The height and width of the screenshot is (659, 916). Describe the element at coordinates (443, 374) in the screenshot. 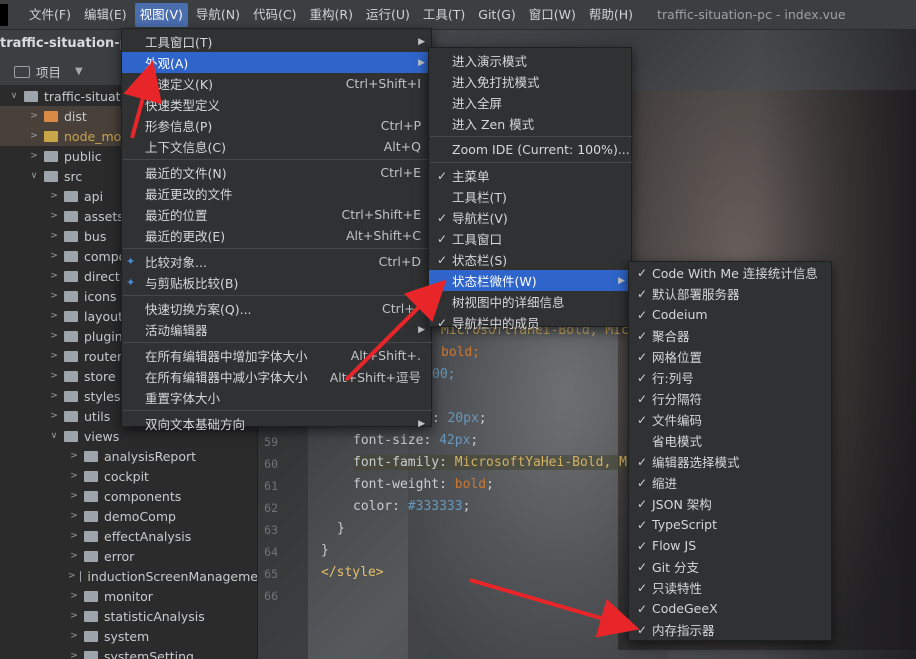

I see `code-line: 00;` at that location.